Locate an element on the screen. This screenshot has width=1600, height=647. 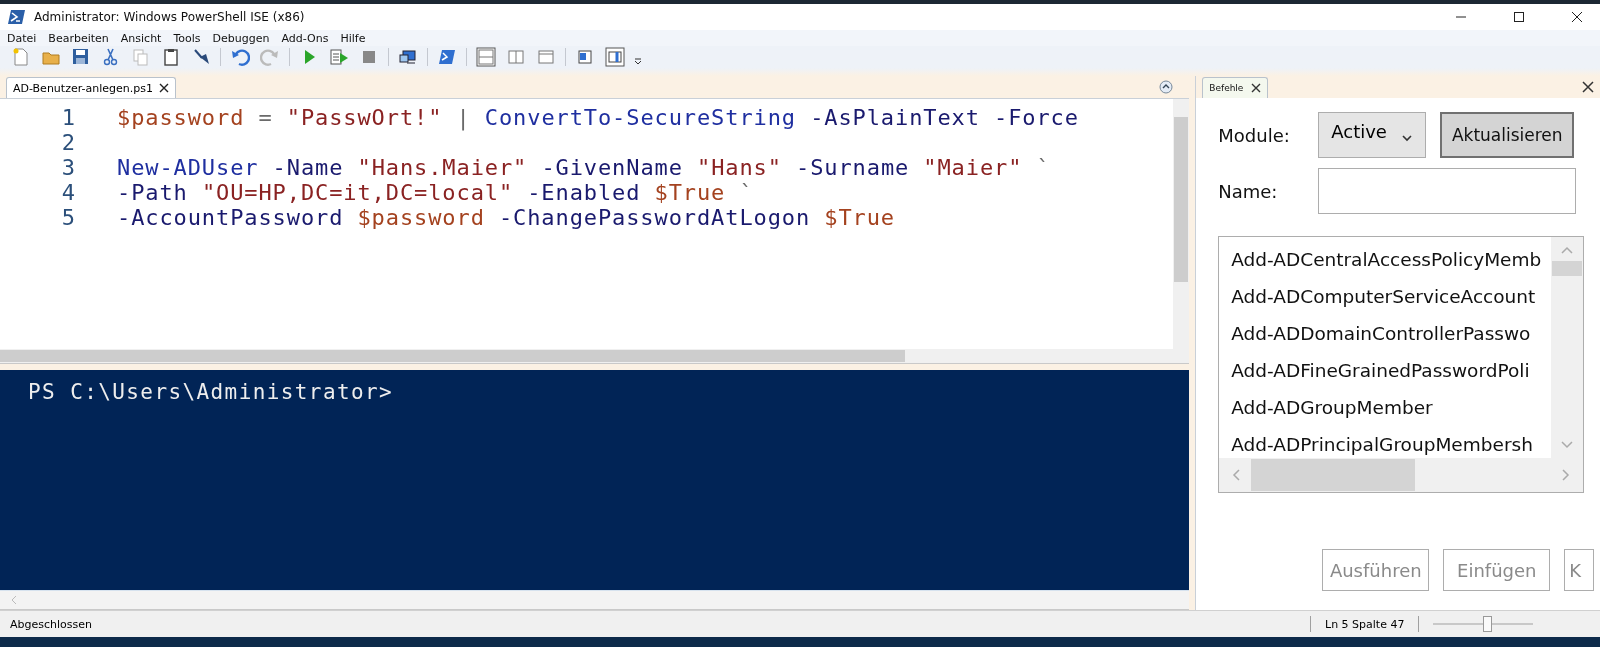
collapse-icon is located at coordinates (1166, 87).